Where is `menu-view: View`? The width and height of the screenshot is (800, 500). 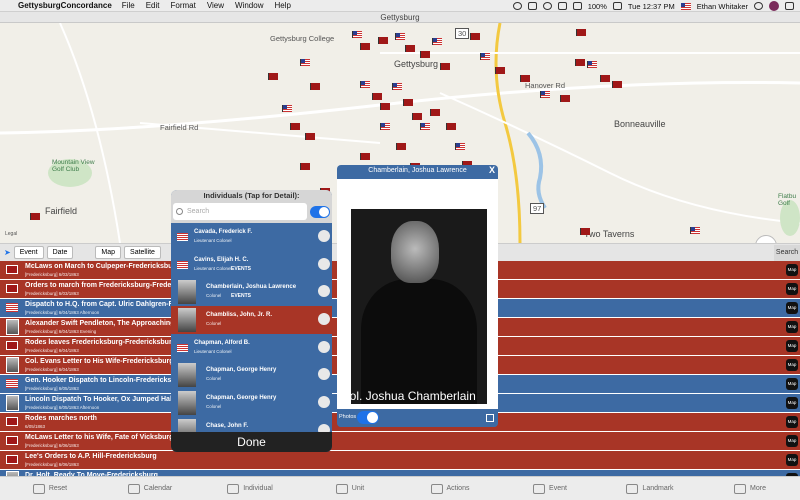 menu-view: View is located at coordinates (215, 5).